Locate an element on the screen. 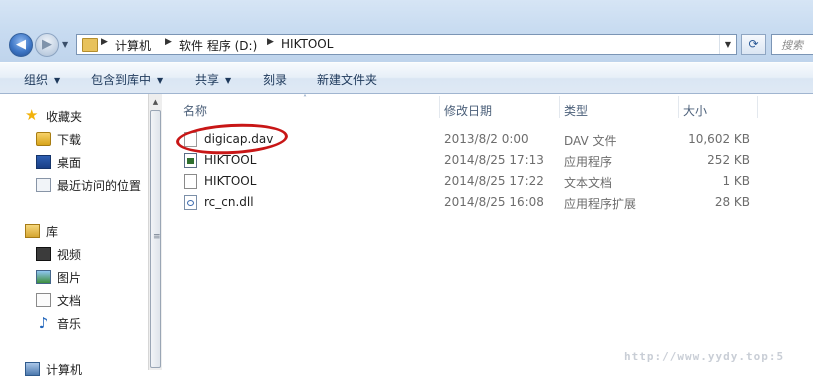 This screenshot has height=379, width=813. burn-button: 刻录 is located at coordinates (275, 79).